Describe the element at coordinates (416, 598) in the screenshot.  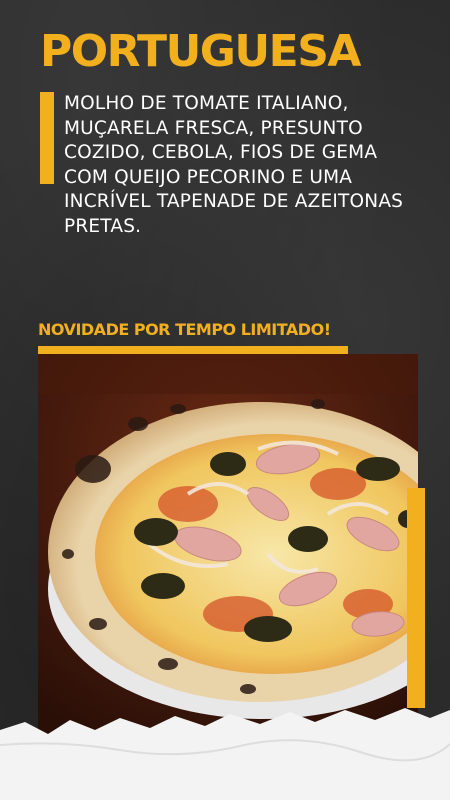
I see `accent-bar-right` at that location.